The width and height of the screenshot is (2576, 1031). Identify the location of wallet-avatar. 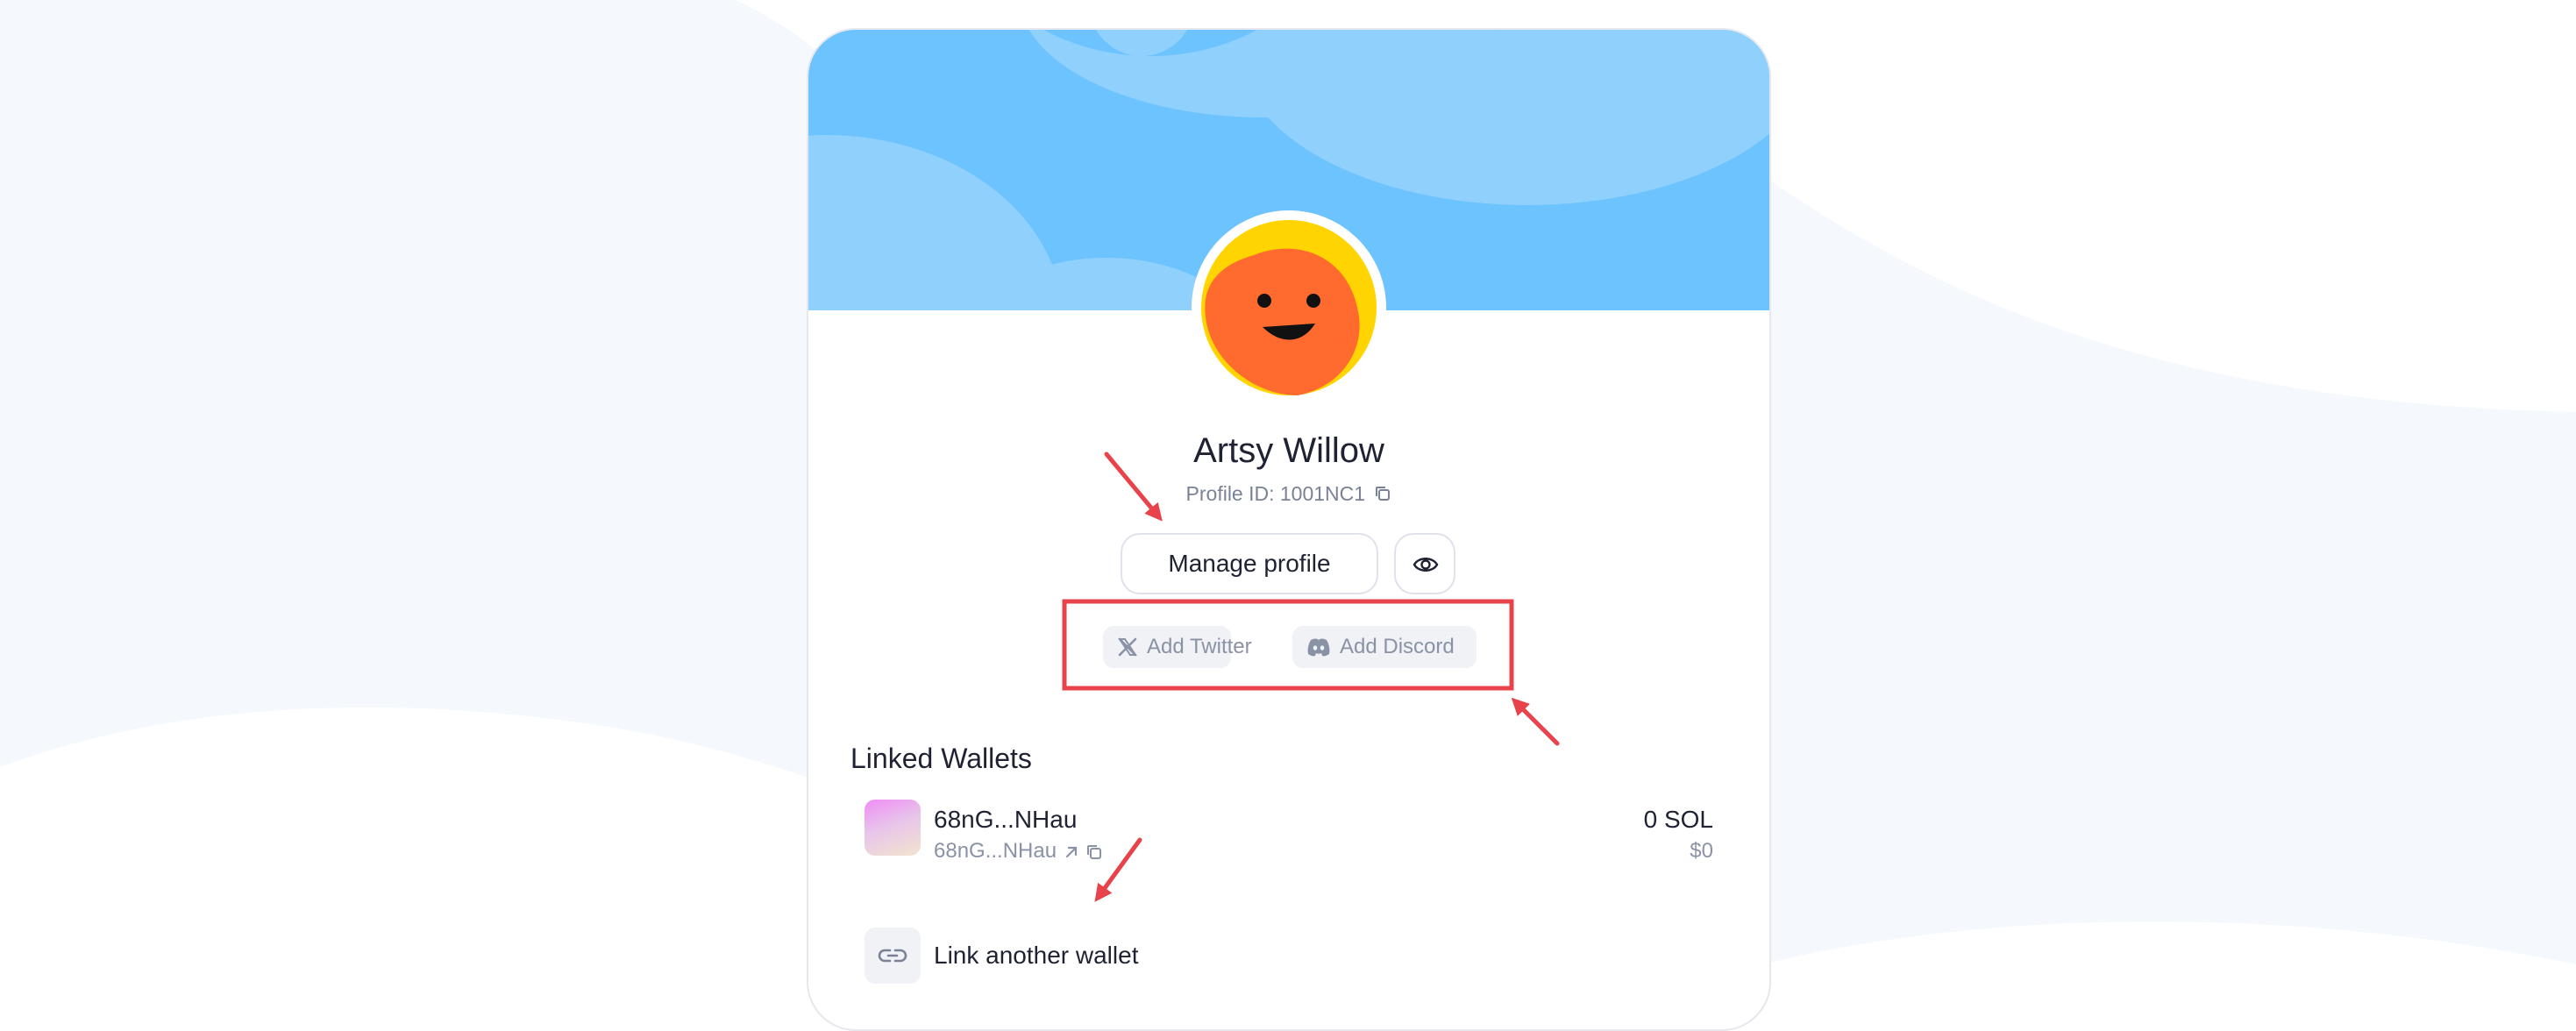
(893, 828).